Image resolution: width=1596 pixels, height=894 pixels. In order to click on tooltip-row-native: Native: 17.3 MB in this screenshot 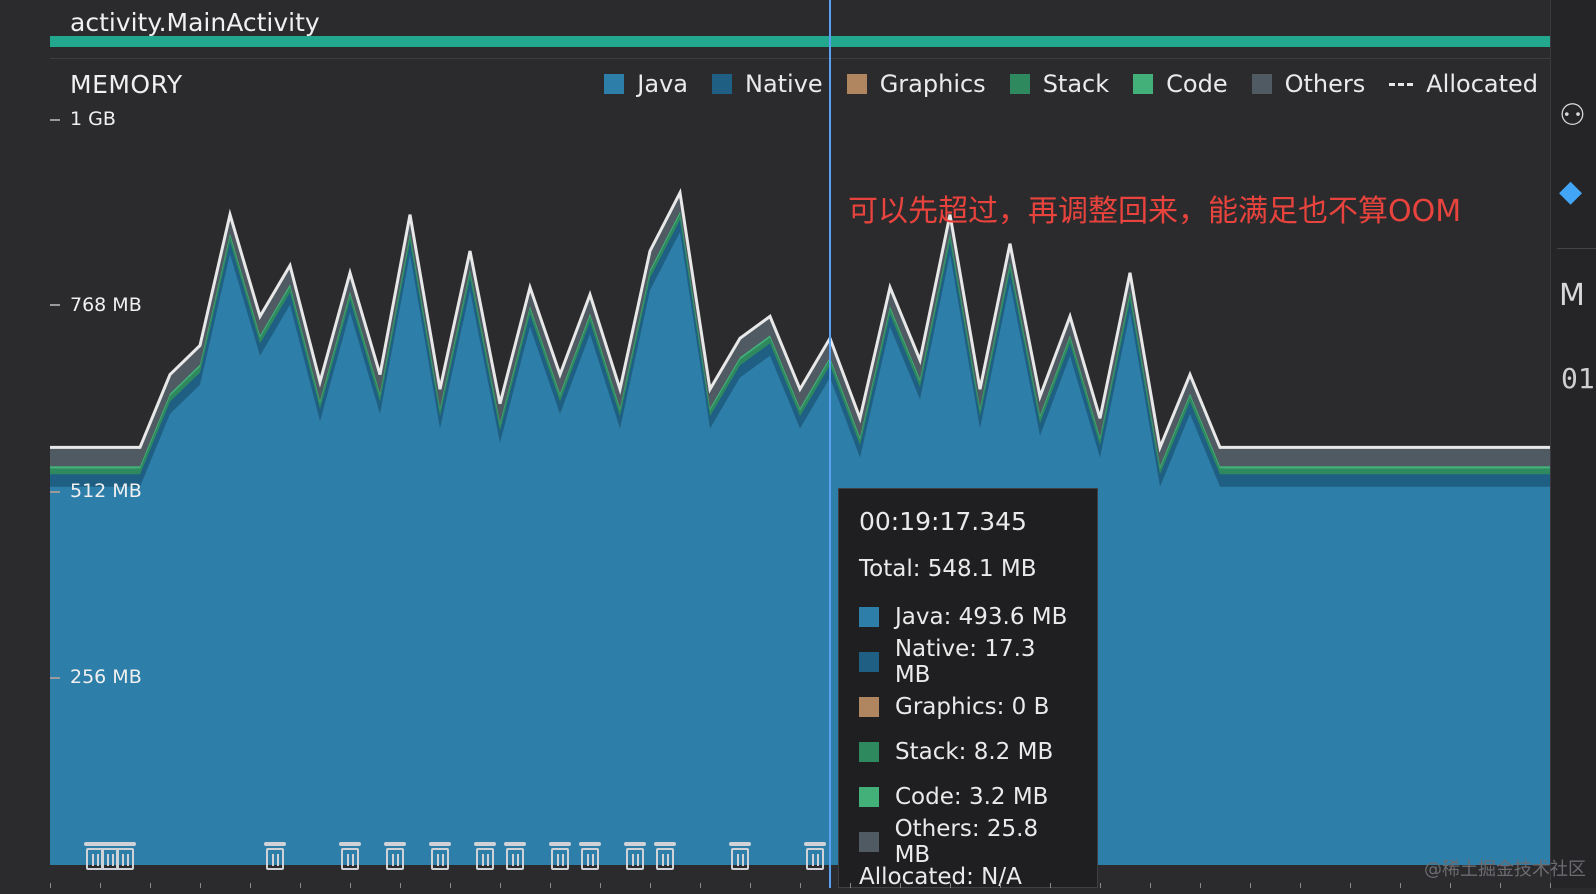, I will do `click(968, 662)`.